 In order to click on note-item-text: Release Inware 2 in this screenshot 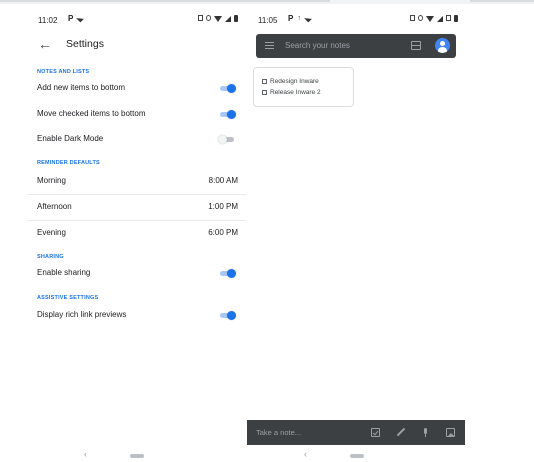, I will do `click(295, 92)`.